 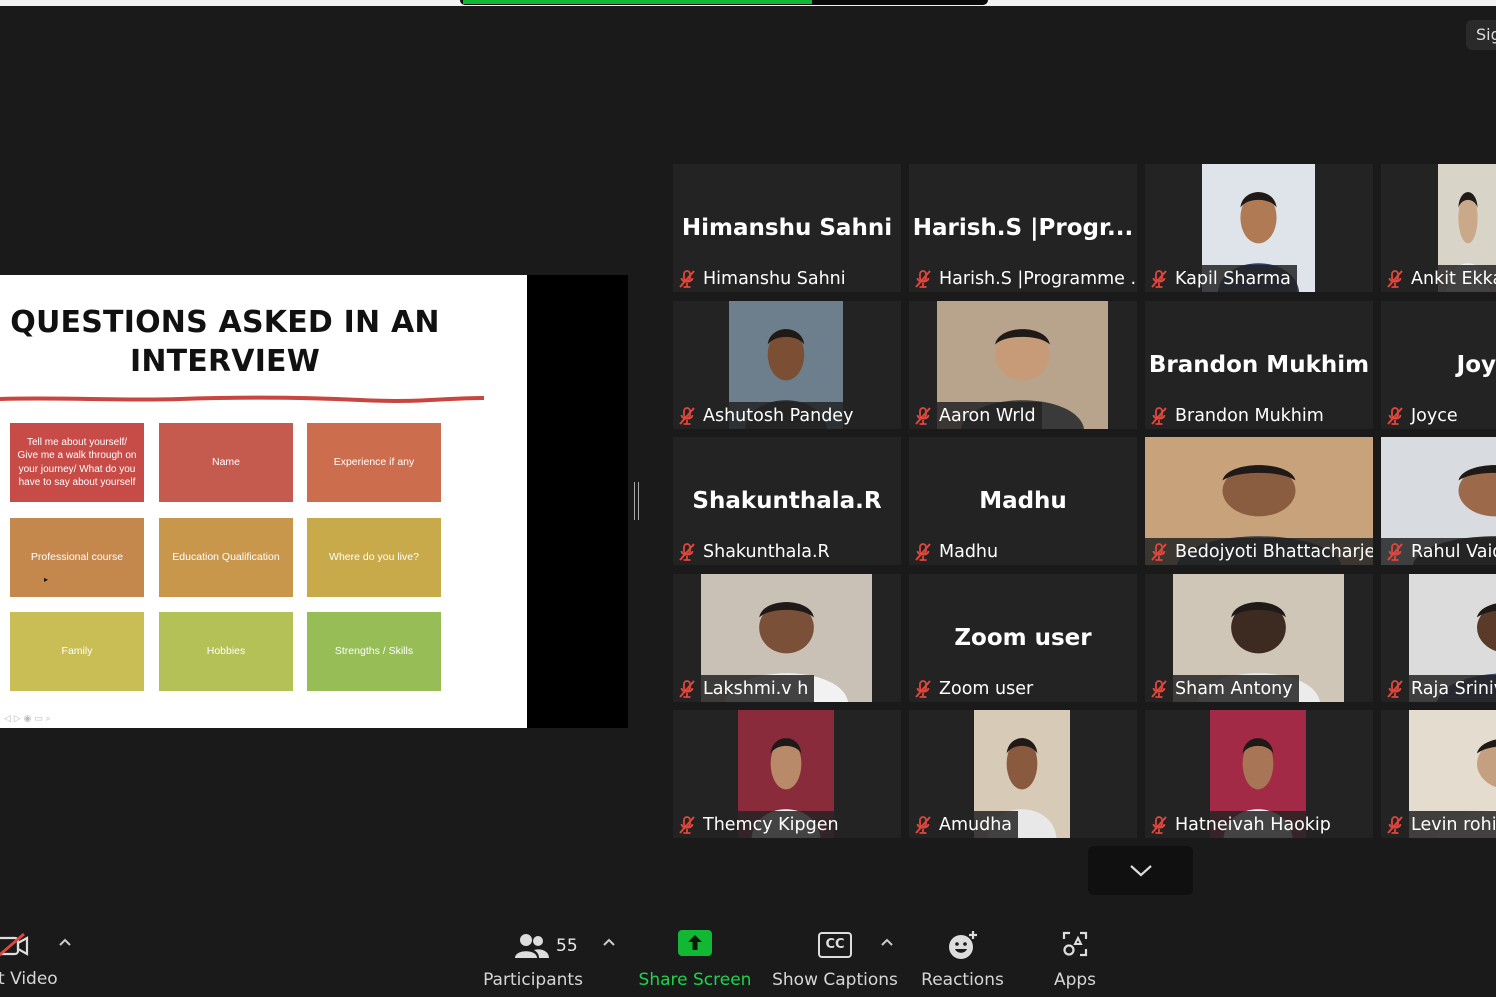 What do you see at coordinates (887, 943) in the screenshot?
I see `captions-options-caret-icon` at bounding box center [887, 943].